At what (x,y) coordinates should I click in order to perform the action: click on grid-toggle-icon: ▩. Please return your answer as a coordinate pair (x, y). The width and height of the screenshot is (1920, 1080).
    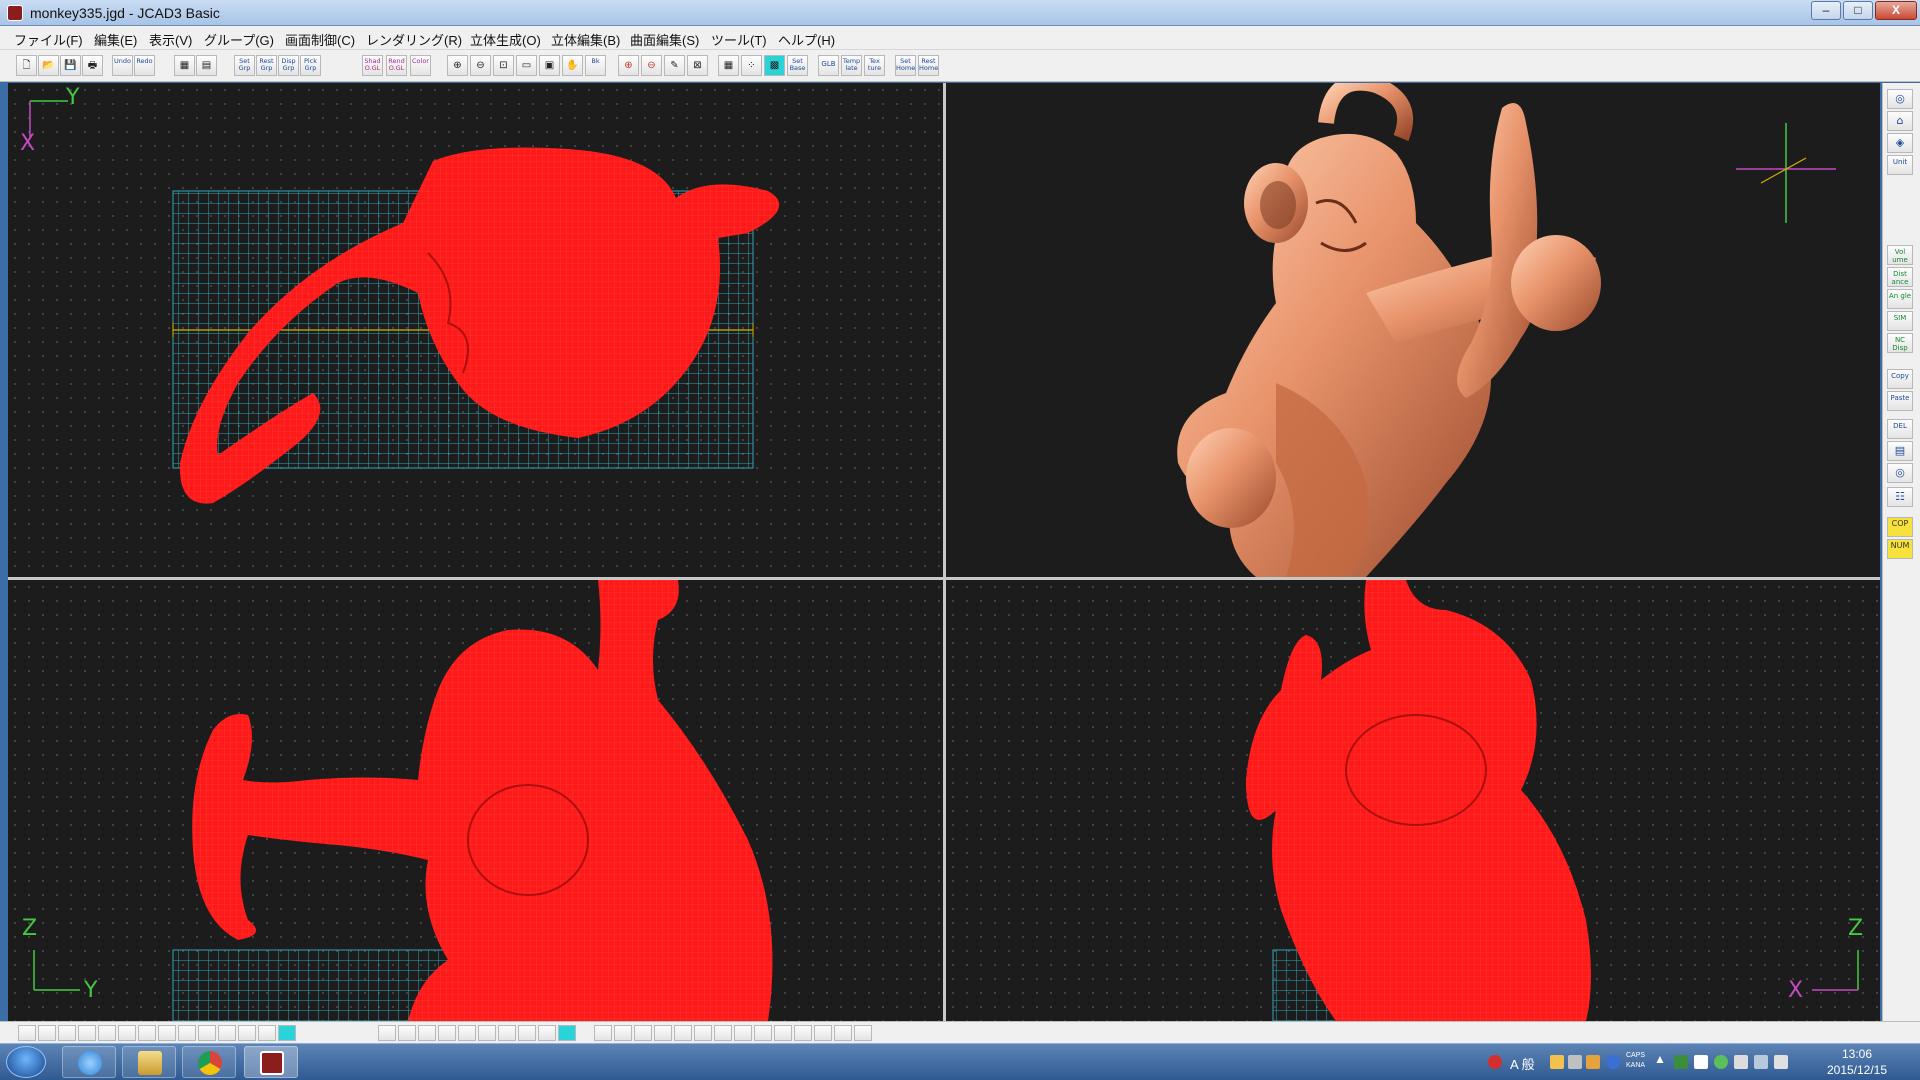
    Looking at the image, I should click on (774, 65).